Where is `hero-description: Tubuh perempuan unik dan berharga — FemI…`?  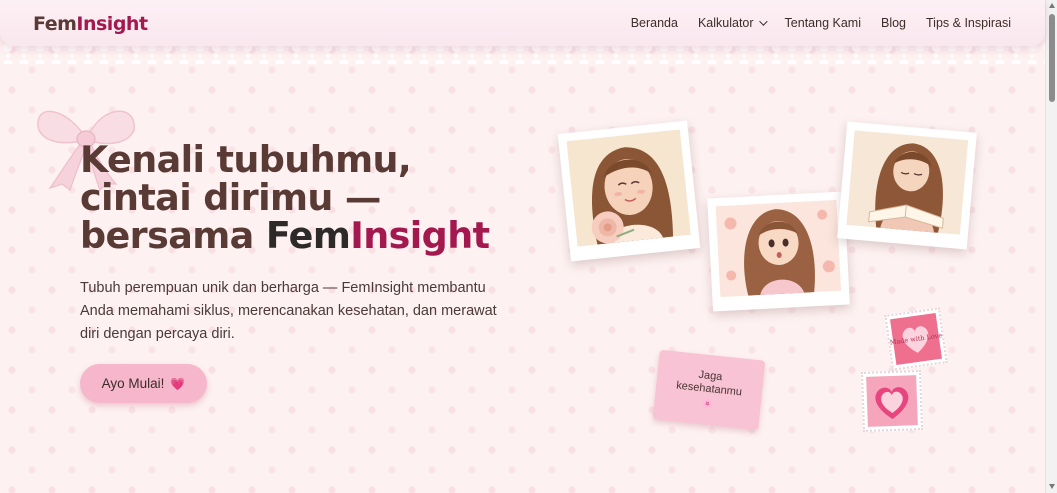 hero-description: Tubuh perempuan unik dan berharga — FemI… is located at coordinates (288, 311).